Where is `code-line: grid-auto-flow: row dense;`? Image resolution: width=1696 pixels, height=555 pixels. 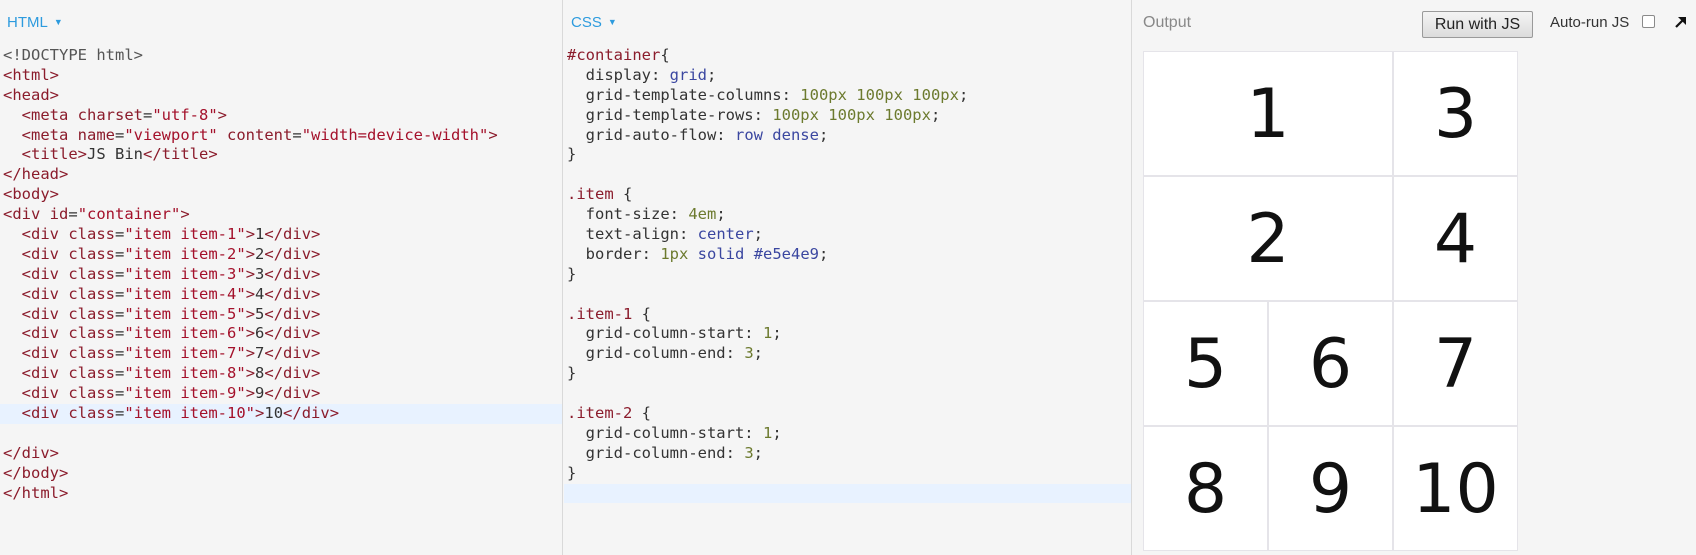 code-line: grid-auto-flow: row dense; is located at coordinates (847, 136).